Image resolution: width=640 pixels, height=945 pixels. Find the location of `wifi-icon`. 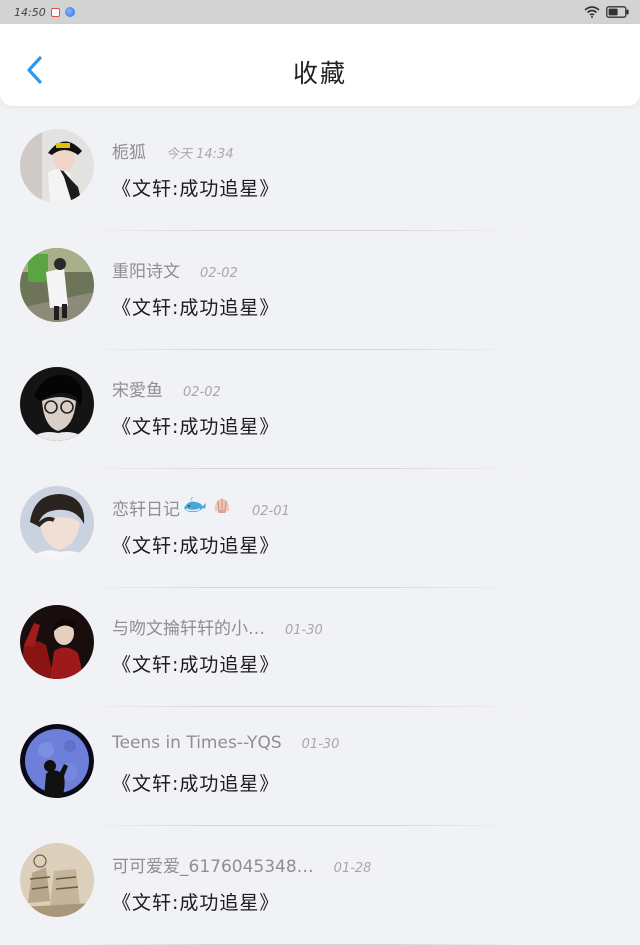

wifi-icon is located at coordinates (592, 12).